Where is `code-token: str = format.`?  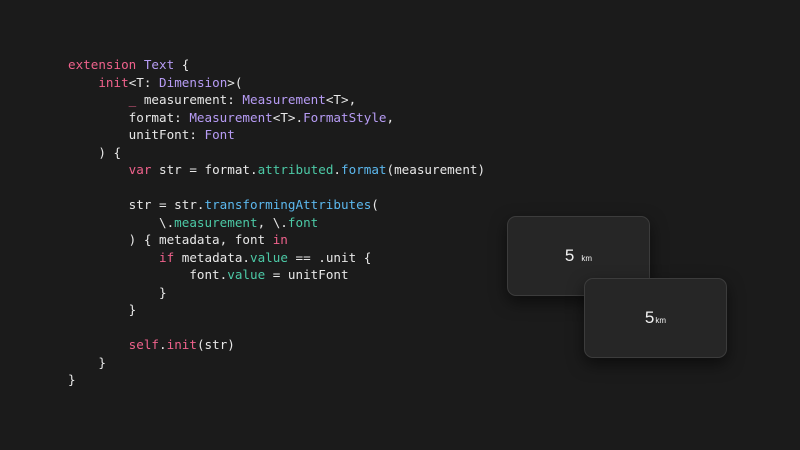
code-token: str = format. is located at coordinates (204, 169).